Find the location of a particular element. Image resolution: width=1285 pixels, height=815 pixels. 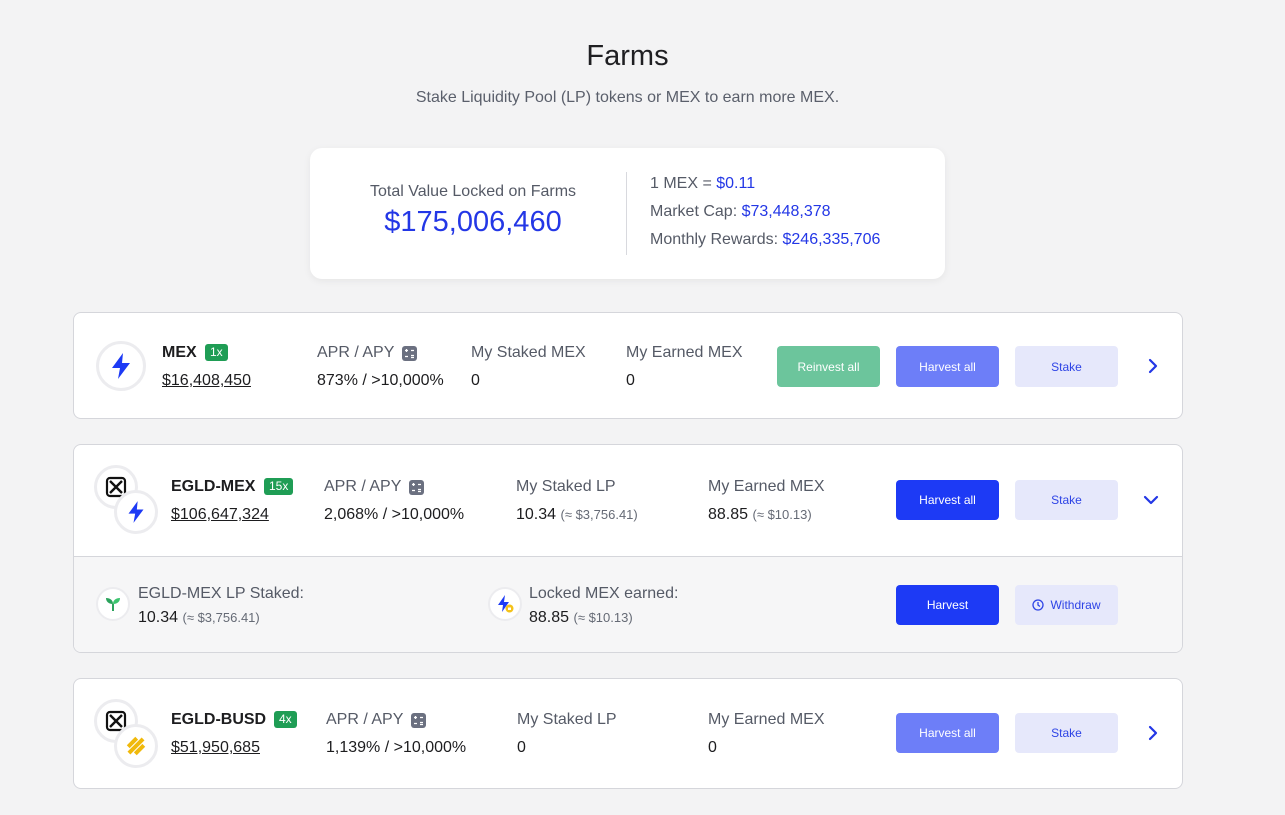

multiplier-badge: 1x is located at coordinates (216, 352).